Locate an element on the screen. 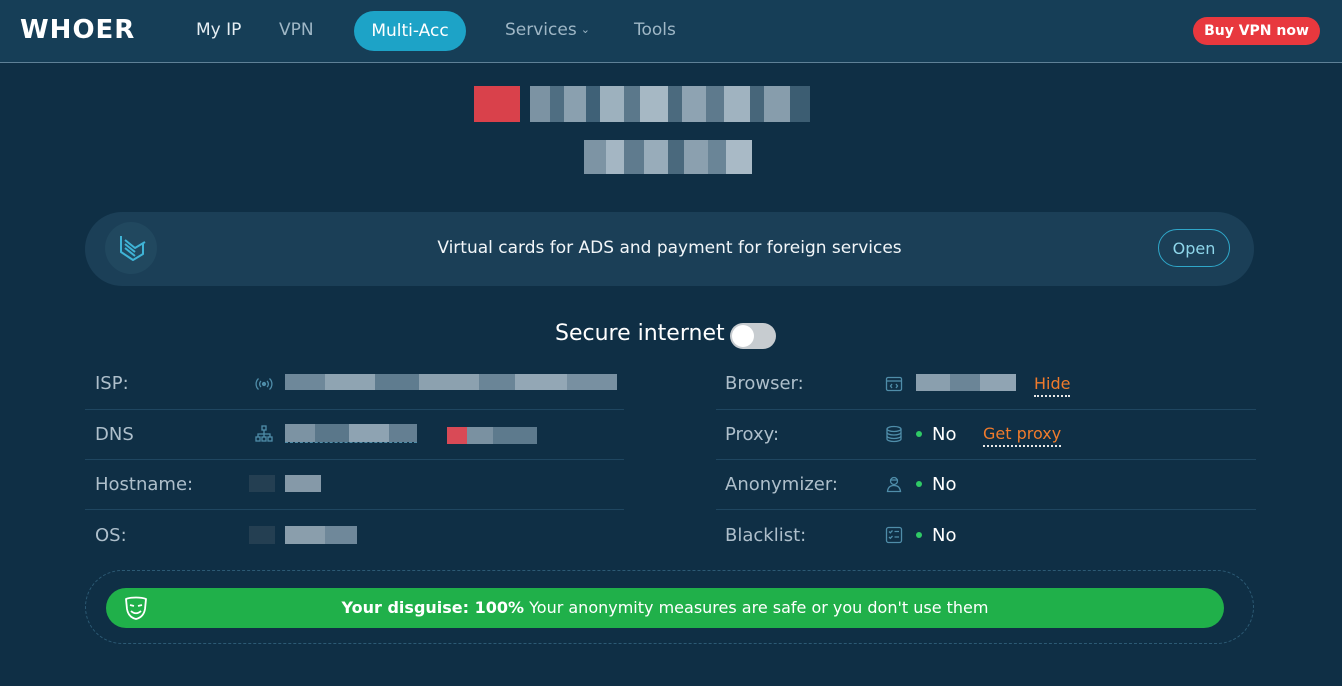 Image resolution: width=1342 pixels, height=686 pixels. nav-services-label: Services is located at coordinates (541, 30).